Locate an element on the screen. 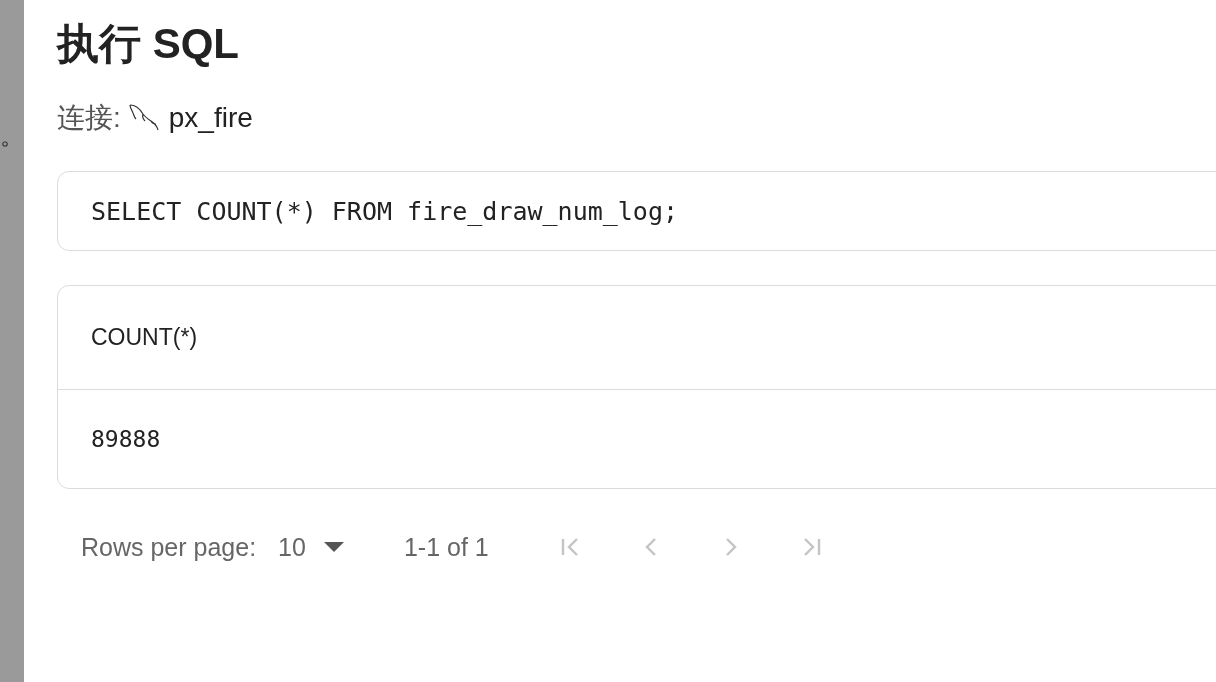 Image resolution: width=1216 pixels, height=682 pixels. connection-name: px_fire is located at coordinates (210, 118).